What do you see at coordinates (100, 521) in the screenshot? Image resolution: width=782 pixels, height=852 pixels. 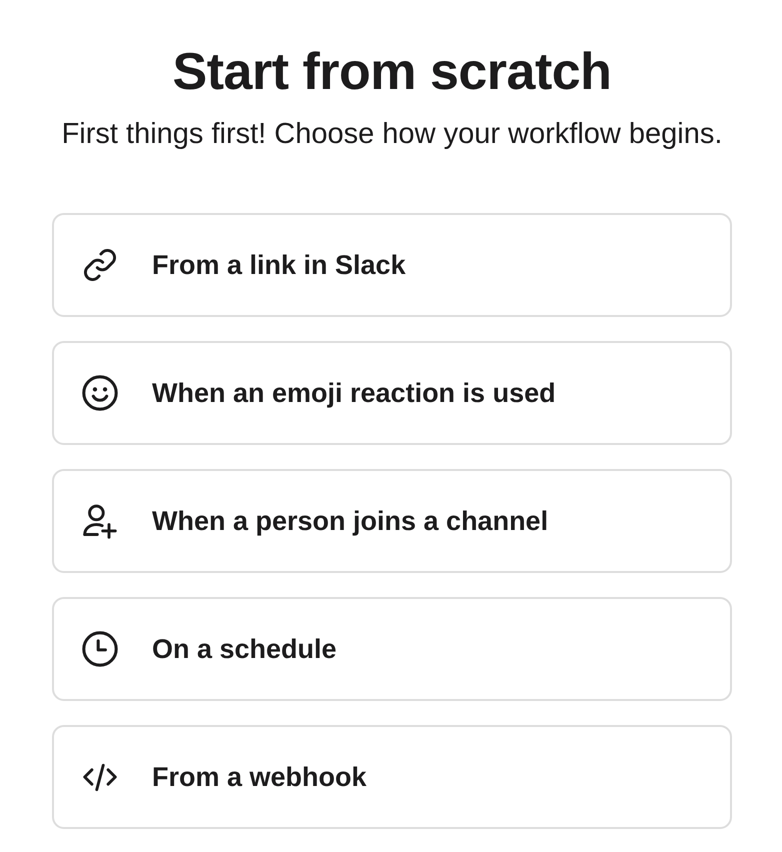 I see `add-person-icon` at bounding box center [100, 521].